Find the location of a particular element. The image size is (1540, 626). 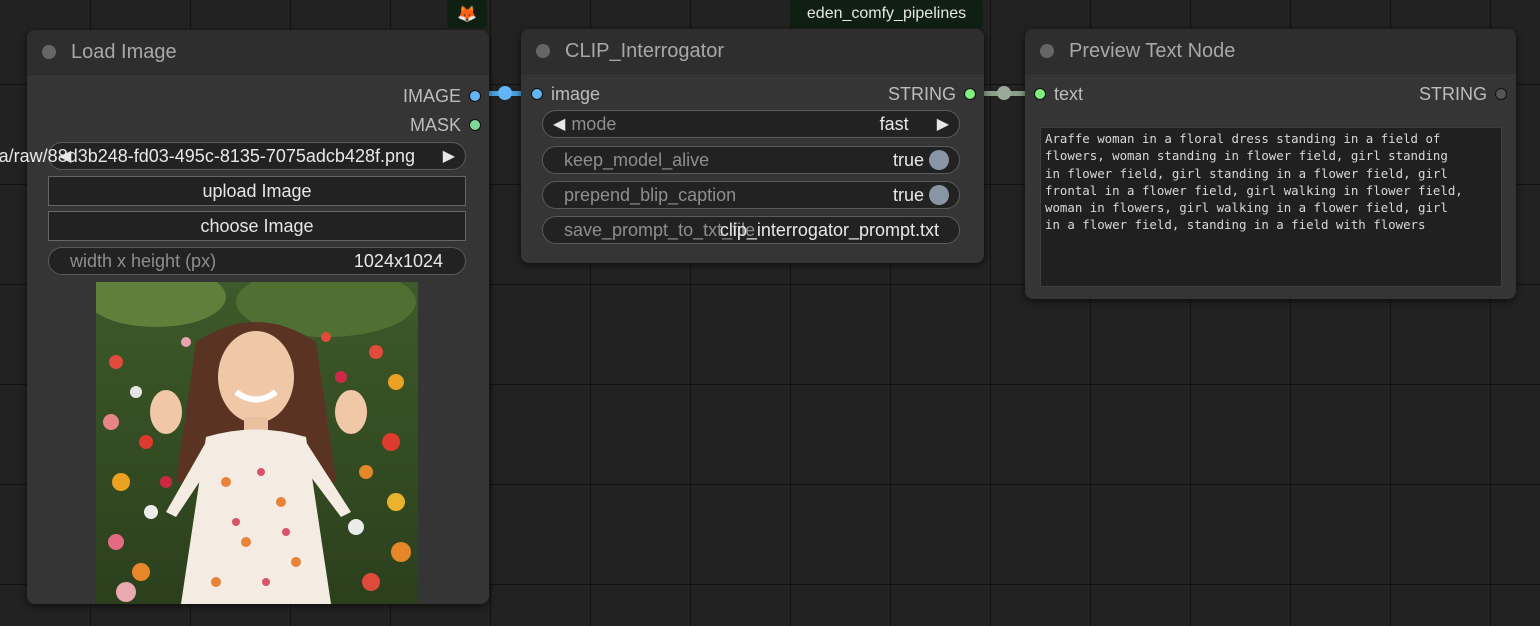

keep-model-alive-value: true is located at coordinates (908, 159).